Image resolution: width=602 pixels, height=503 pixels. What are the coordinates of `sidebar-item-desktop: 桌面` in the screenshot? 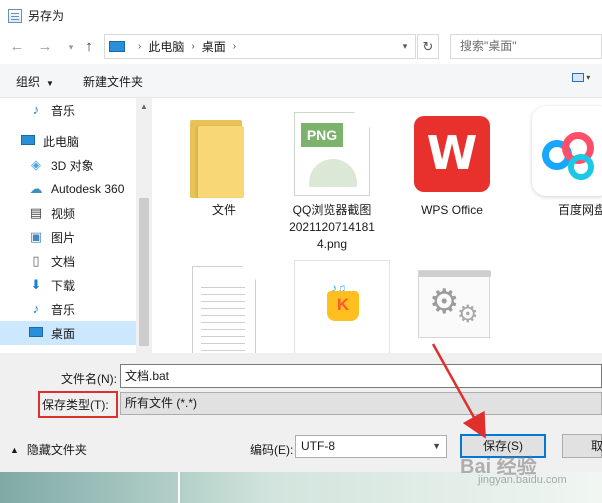 It's located at (68, 333).